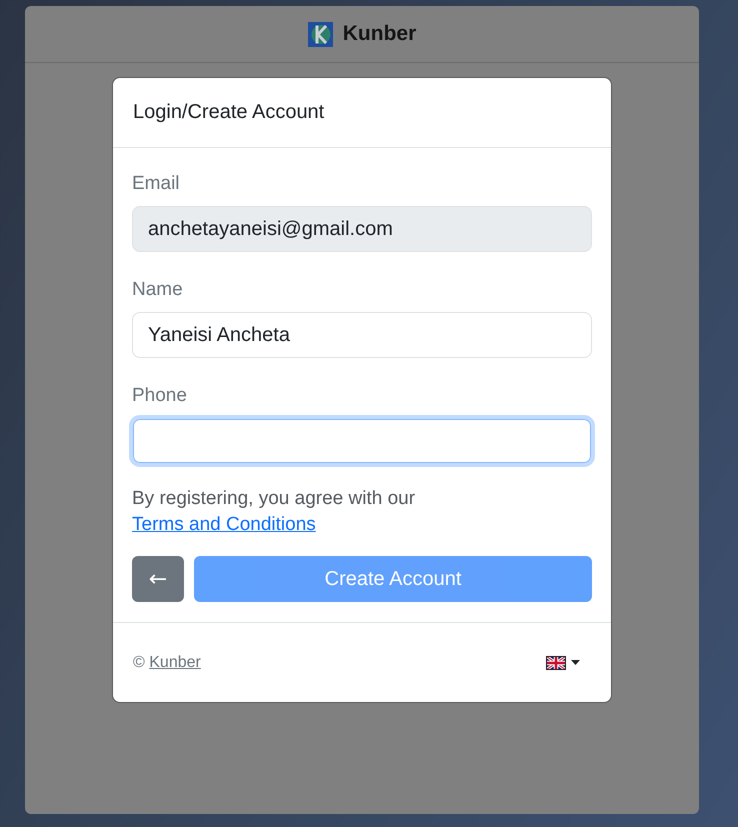  What do you see at coordinates (556, 663) in the screenshot?
I see `flag-icon` at bounding box center [556, 663].